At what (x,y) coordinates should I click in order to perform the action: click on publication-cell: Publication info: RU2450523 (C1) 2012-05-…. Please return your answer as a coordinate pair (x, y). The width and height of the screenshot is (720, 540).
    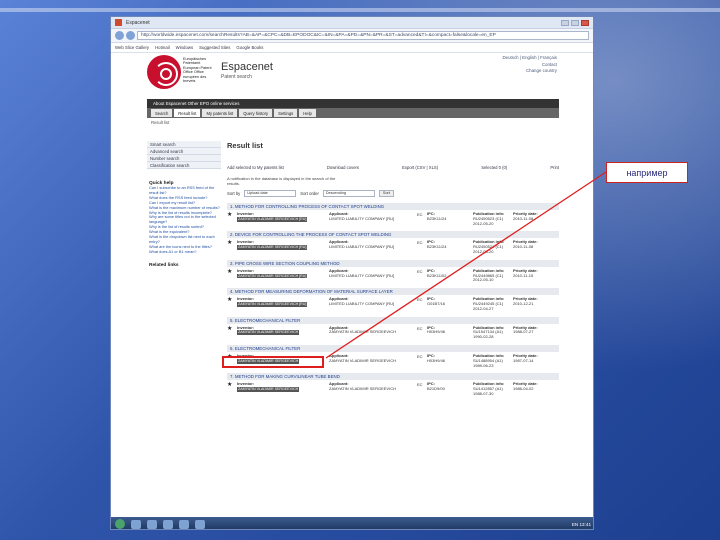
    Looking at the image, I should click on (493, 218).